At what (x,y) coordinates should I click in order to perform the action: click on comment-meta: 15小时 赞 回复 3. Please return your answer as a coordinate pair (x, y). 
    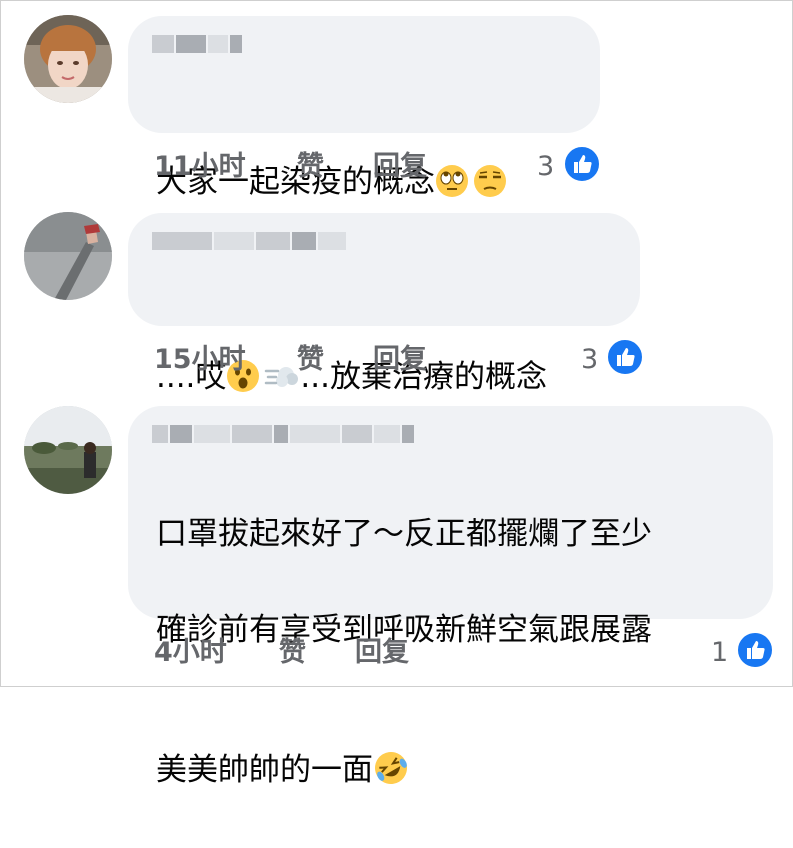
    Looking at the image, I should click on (397, 360).